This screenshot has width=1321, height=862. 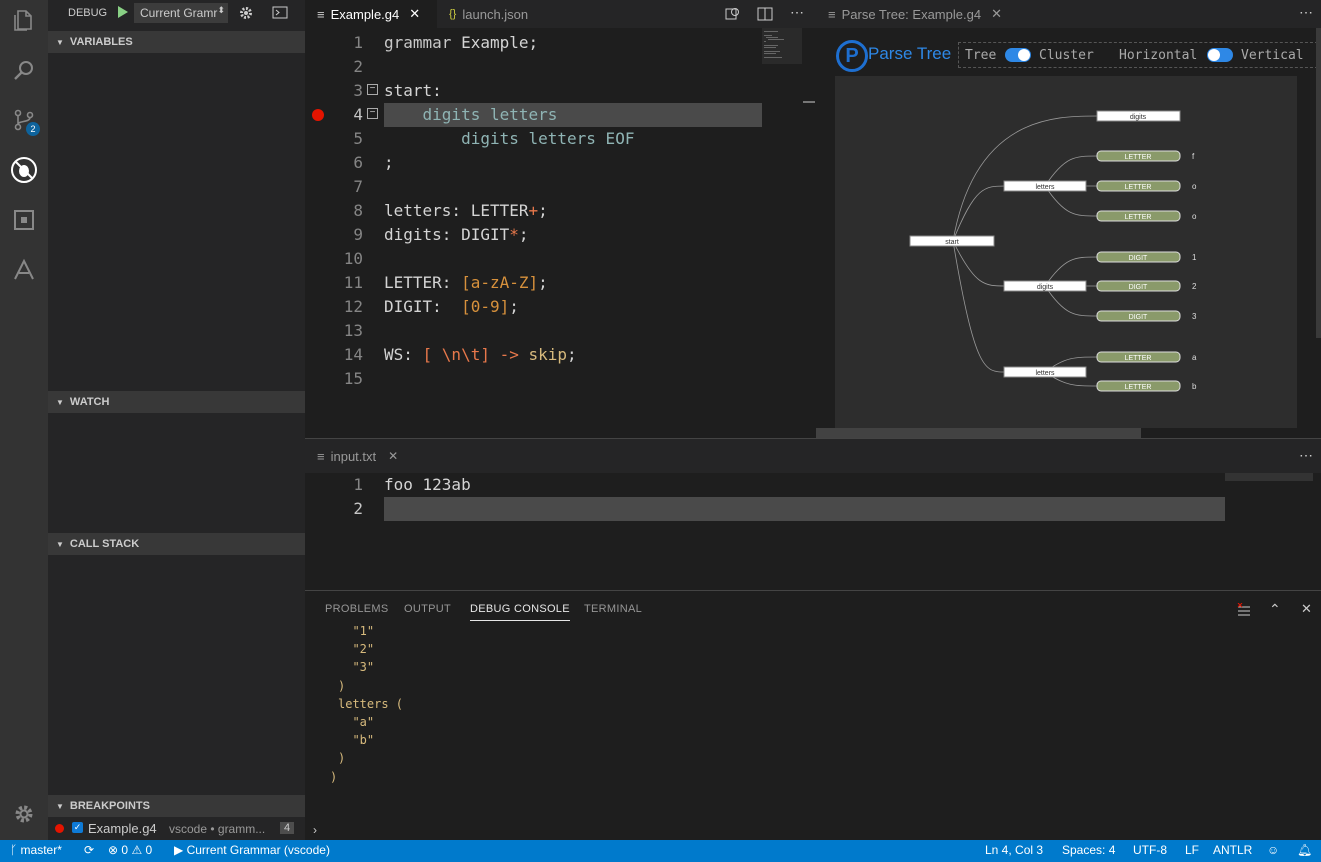 What do you see at coordinates (765, 15) in the screenshot?
I see `split-editor-icon` at bounding box center [765, 15].